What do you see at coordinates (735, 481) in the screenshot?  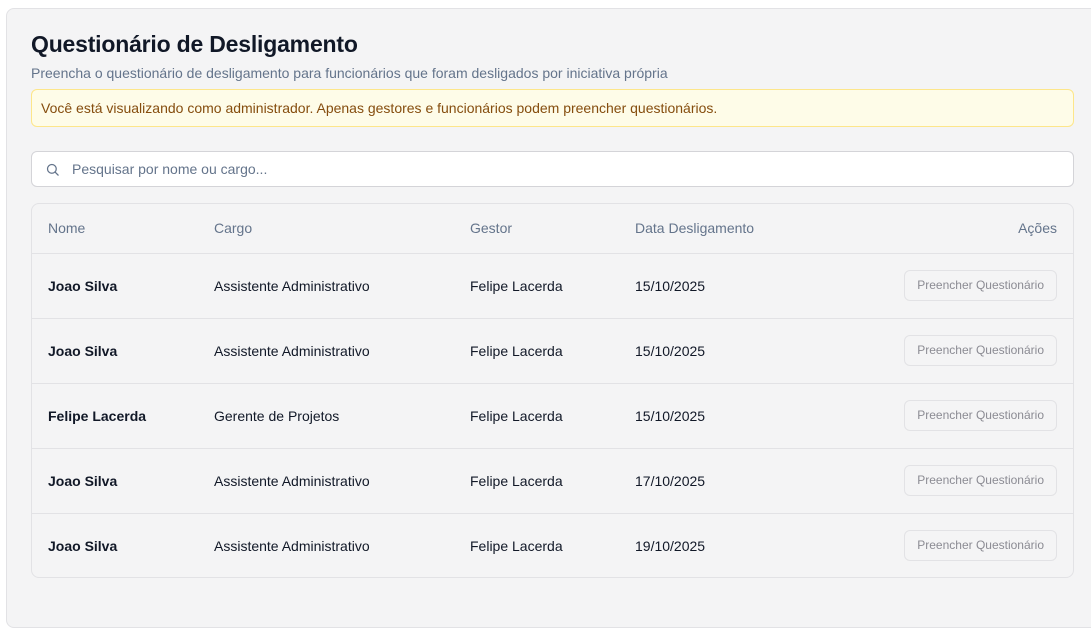 I see `cell-data: 17/10/2025` at bounding box center [735, 481].